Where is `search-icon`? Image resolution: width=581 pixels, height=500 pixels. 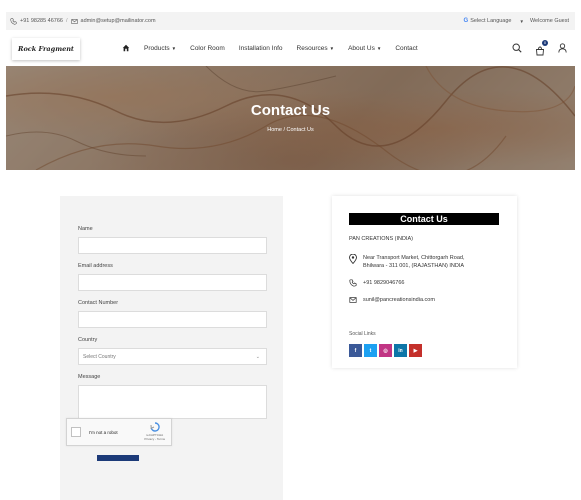
search-icon is located at coordinates (517, 48).